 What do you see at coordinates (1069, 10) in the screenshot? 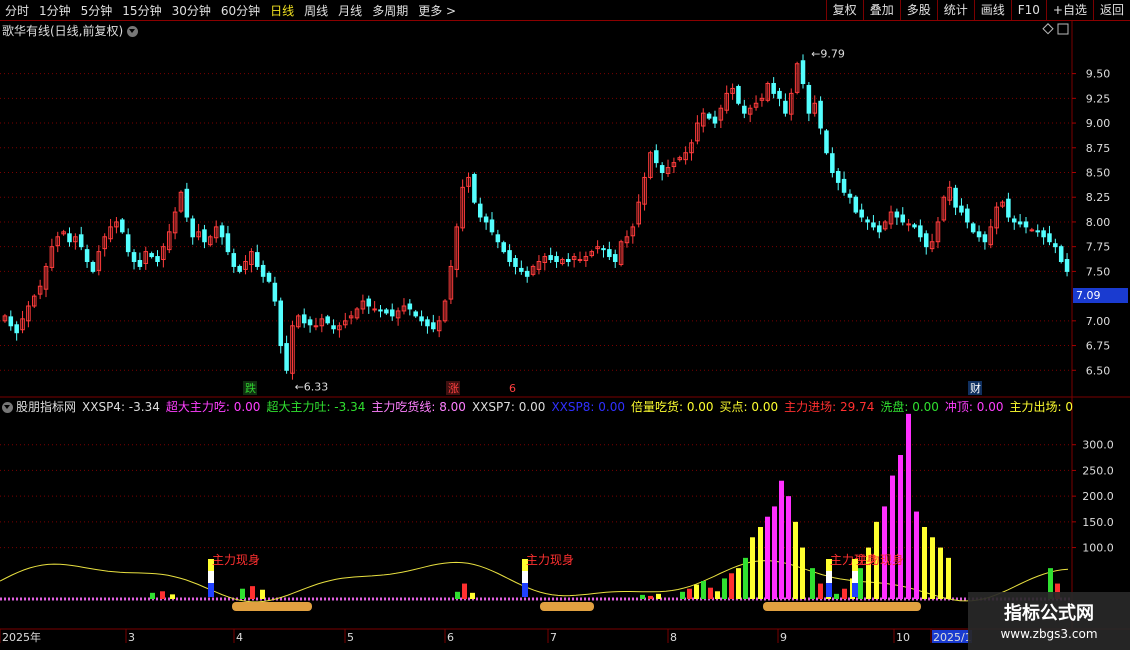
I see `tool-button: +自选` at bounding box center [1069, 10].